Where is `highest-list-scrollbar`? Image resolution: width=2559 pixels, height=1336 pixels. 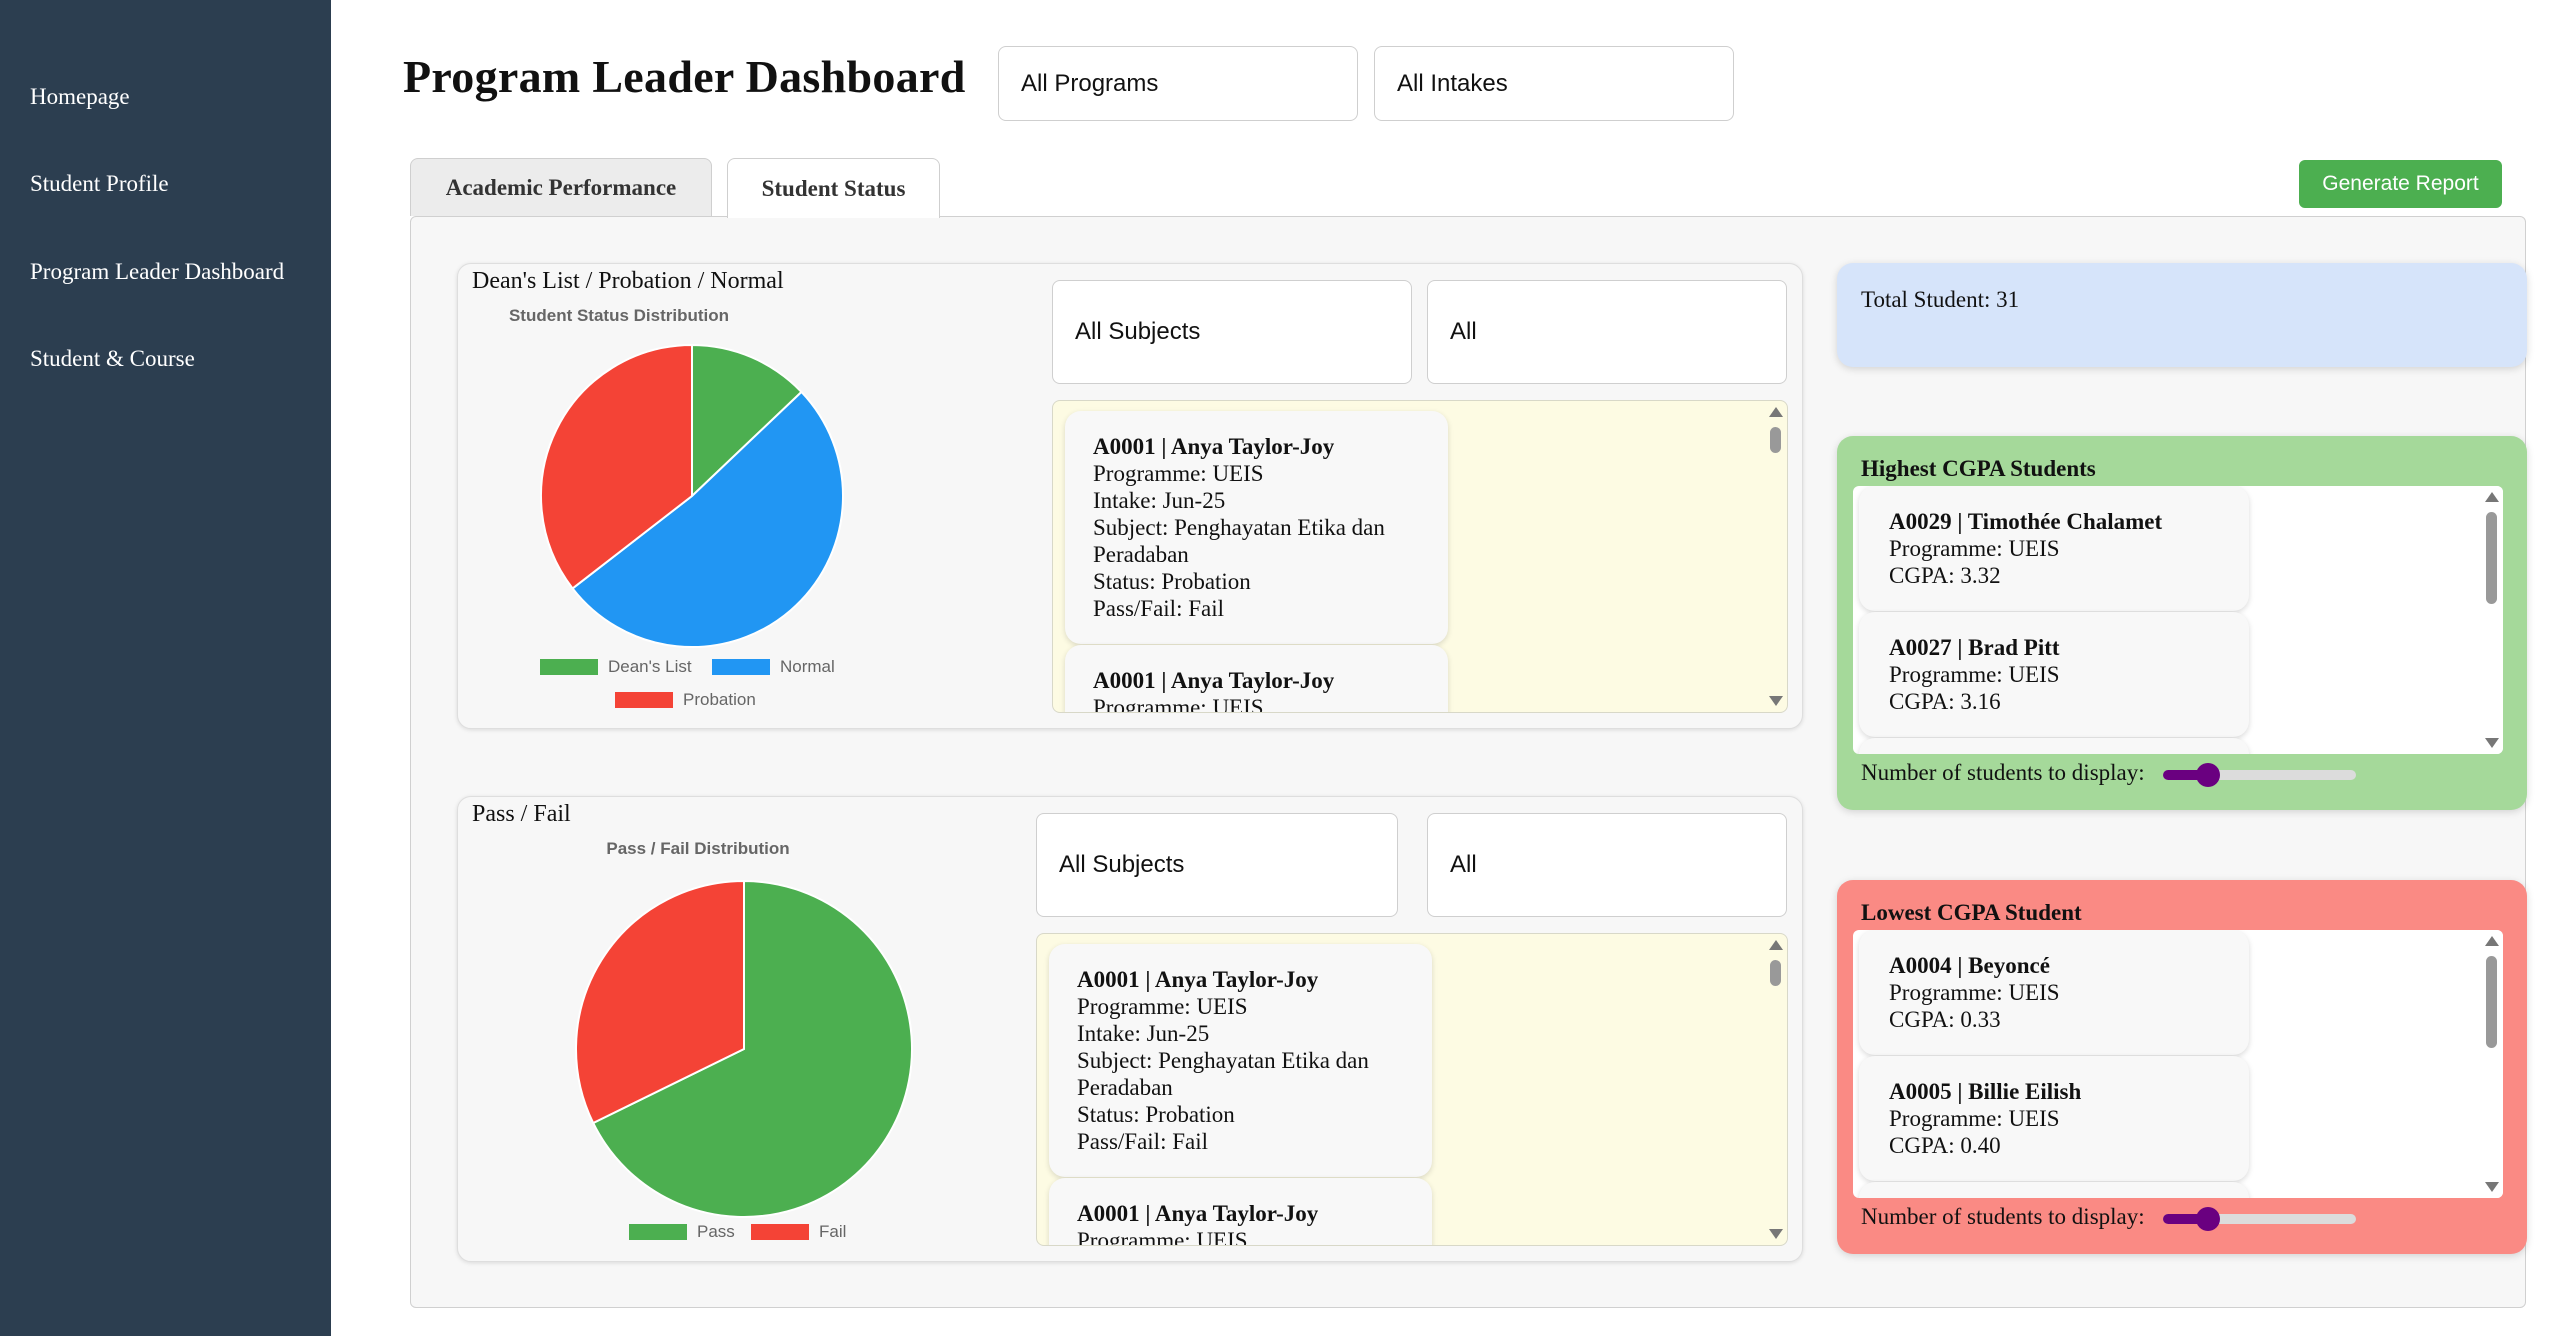 highest-list-scrollbar is located at coordinates (2492, 620).